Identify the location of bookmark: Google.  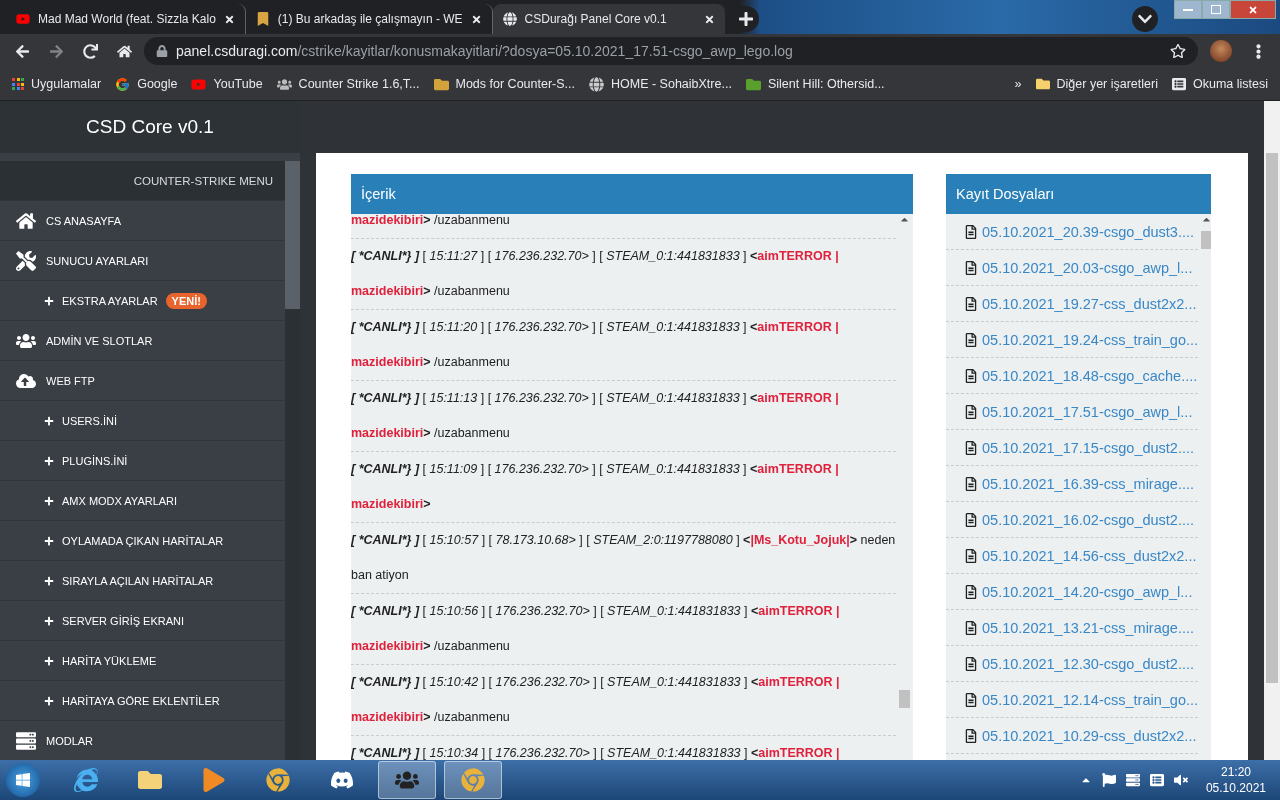
(146, 84).